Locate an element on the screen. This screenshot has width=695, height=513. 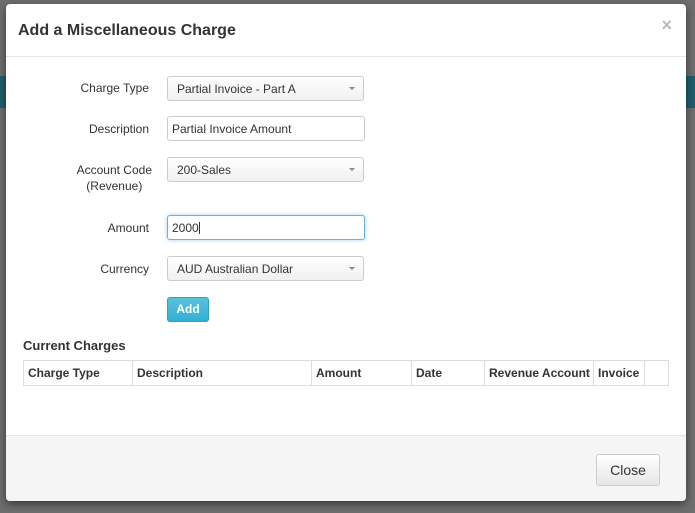
column-header-date: Date is located at coordinates (448, 373).